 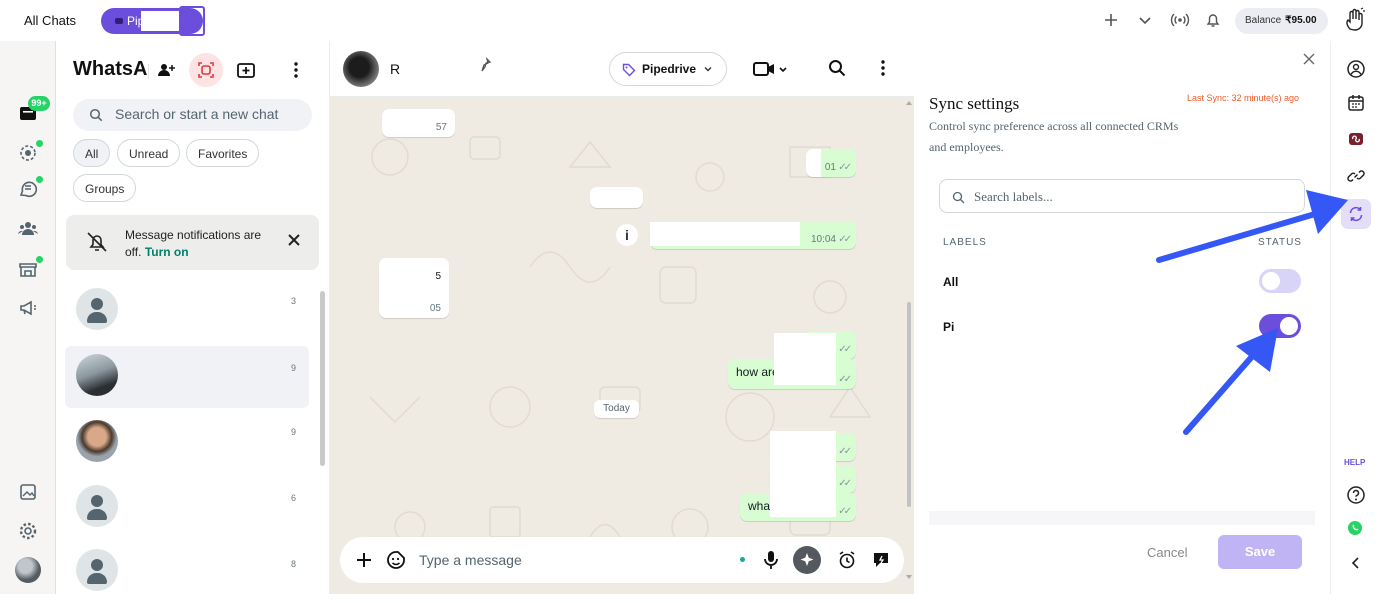 I want to click on chat-search-input: Search or start a new chat, so click(x=192, y=115).